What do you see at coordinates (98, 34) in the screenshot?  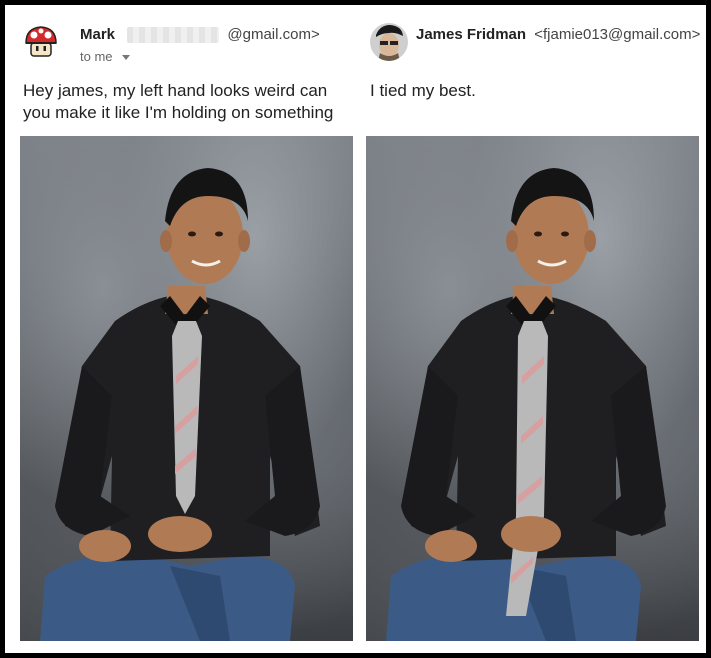 I see `sender-name: Mark` at bounding box center [98, 34].